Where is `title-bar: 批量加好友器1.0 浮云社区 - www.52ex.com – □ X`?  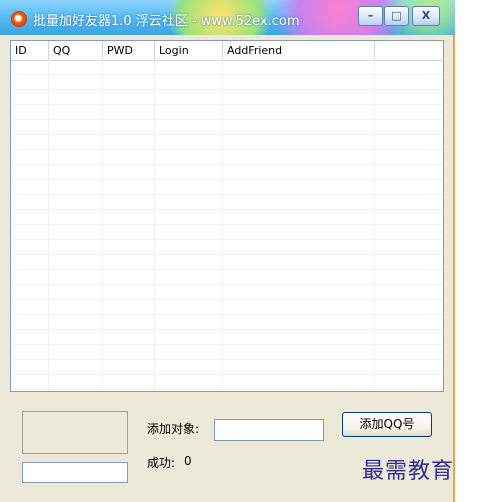
title-bar: 批量加好友器1.0 浮云社区 - www.52ex.com – □ X is located at coordinates (227, 17).